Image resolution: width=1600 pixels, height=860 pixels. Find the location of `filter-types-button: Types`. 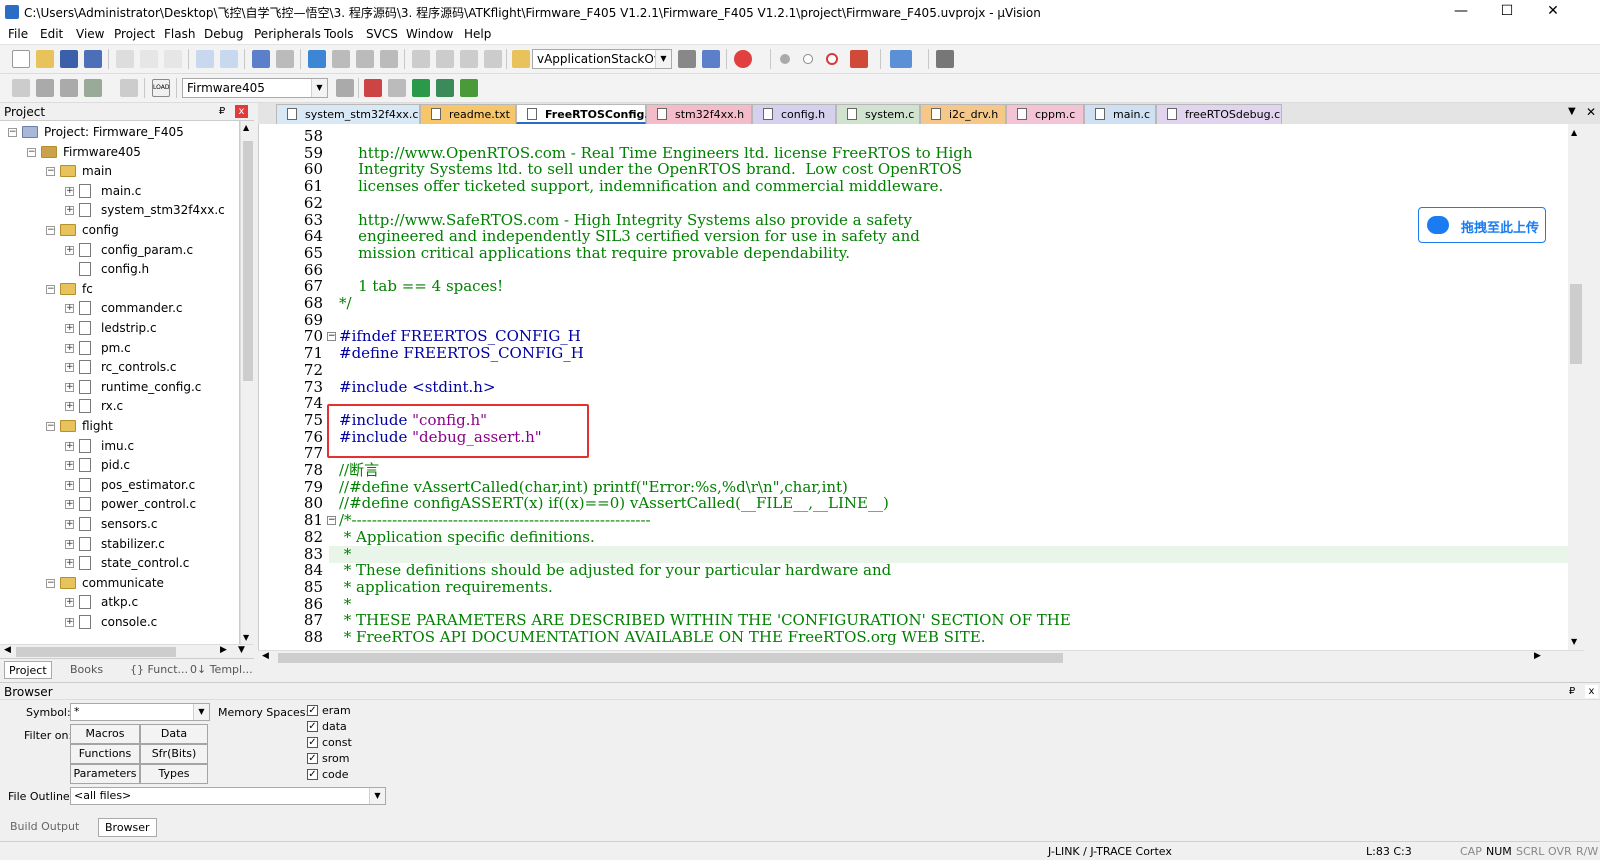

filter-types-button: Types is located at coordinates (174, 774).